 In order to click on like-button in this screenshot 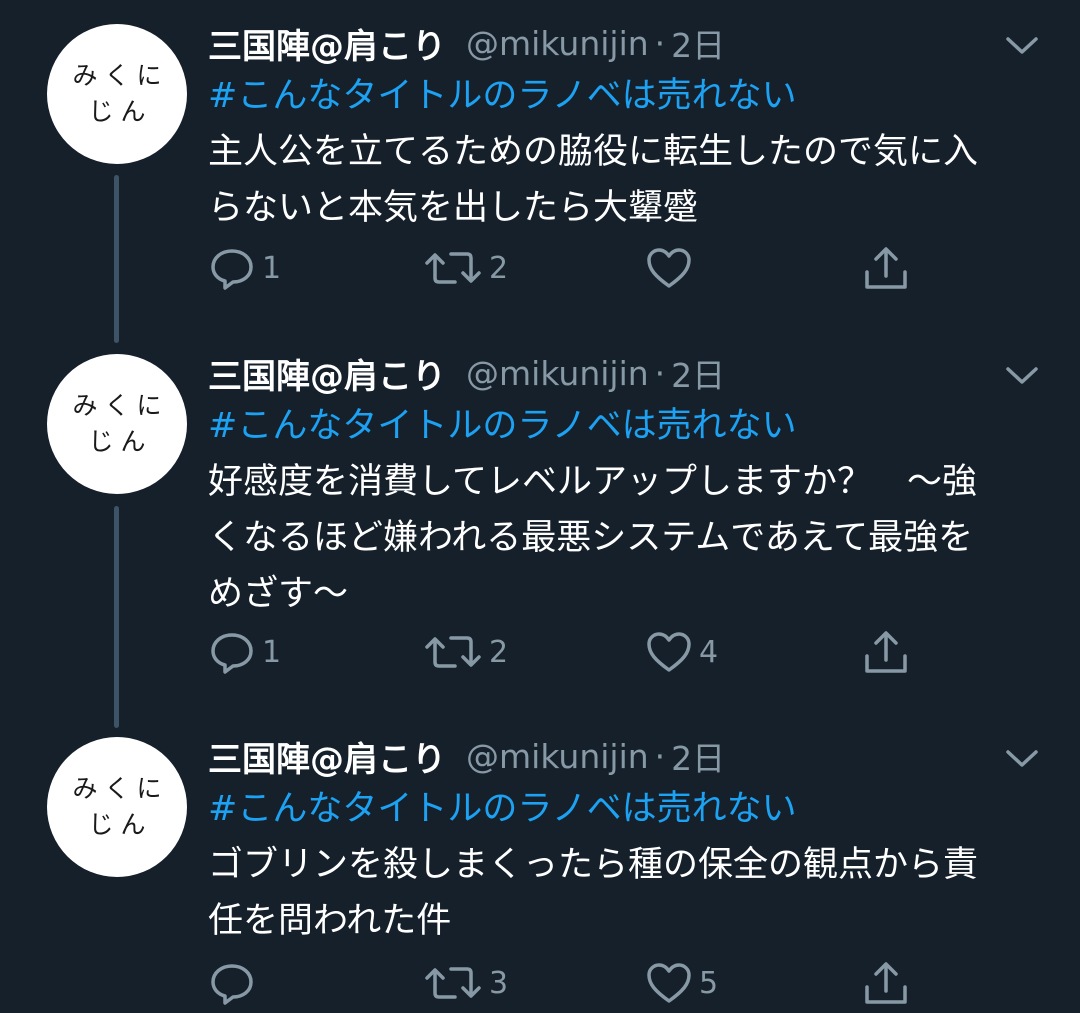, I will do `click(672, 268)`.